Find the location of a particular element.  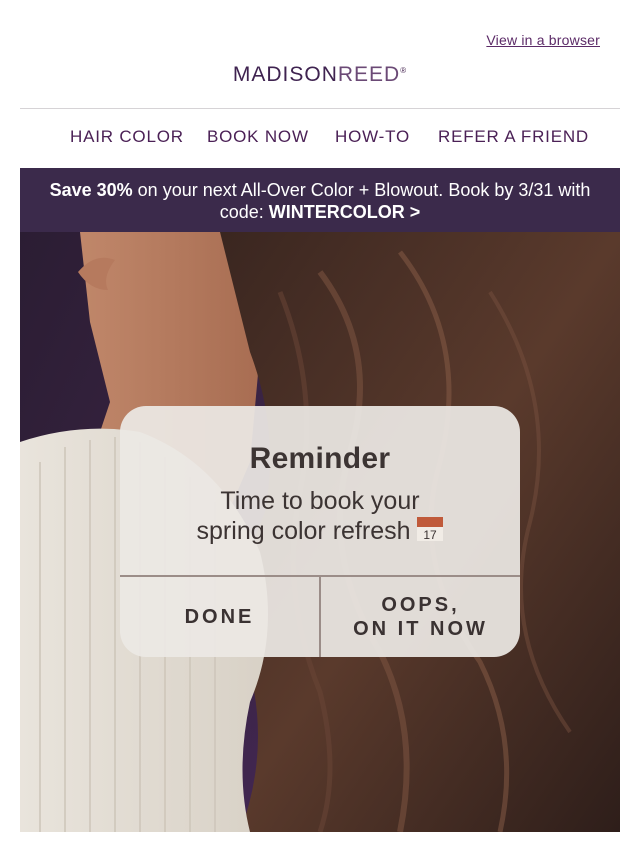

reminder-line-2: spring color refresh is located at coordinates (307, 531).